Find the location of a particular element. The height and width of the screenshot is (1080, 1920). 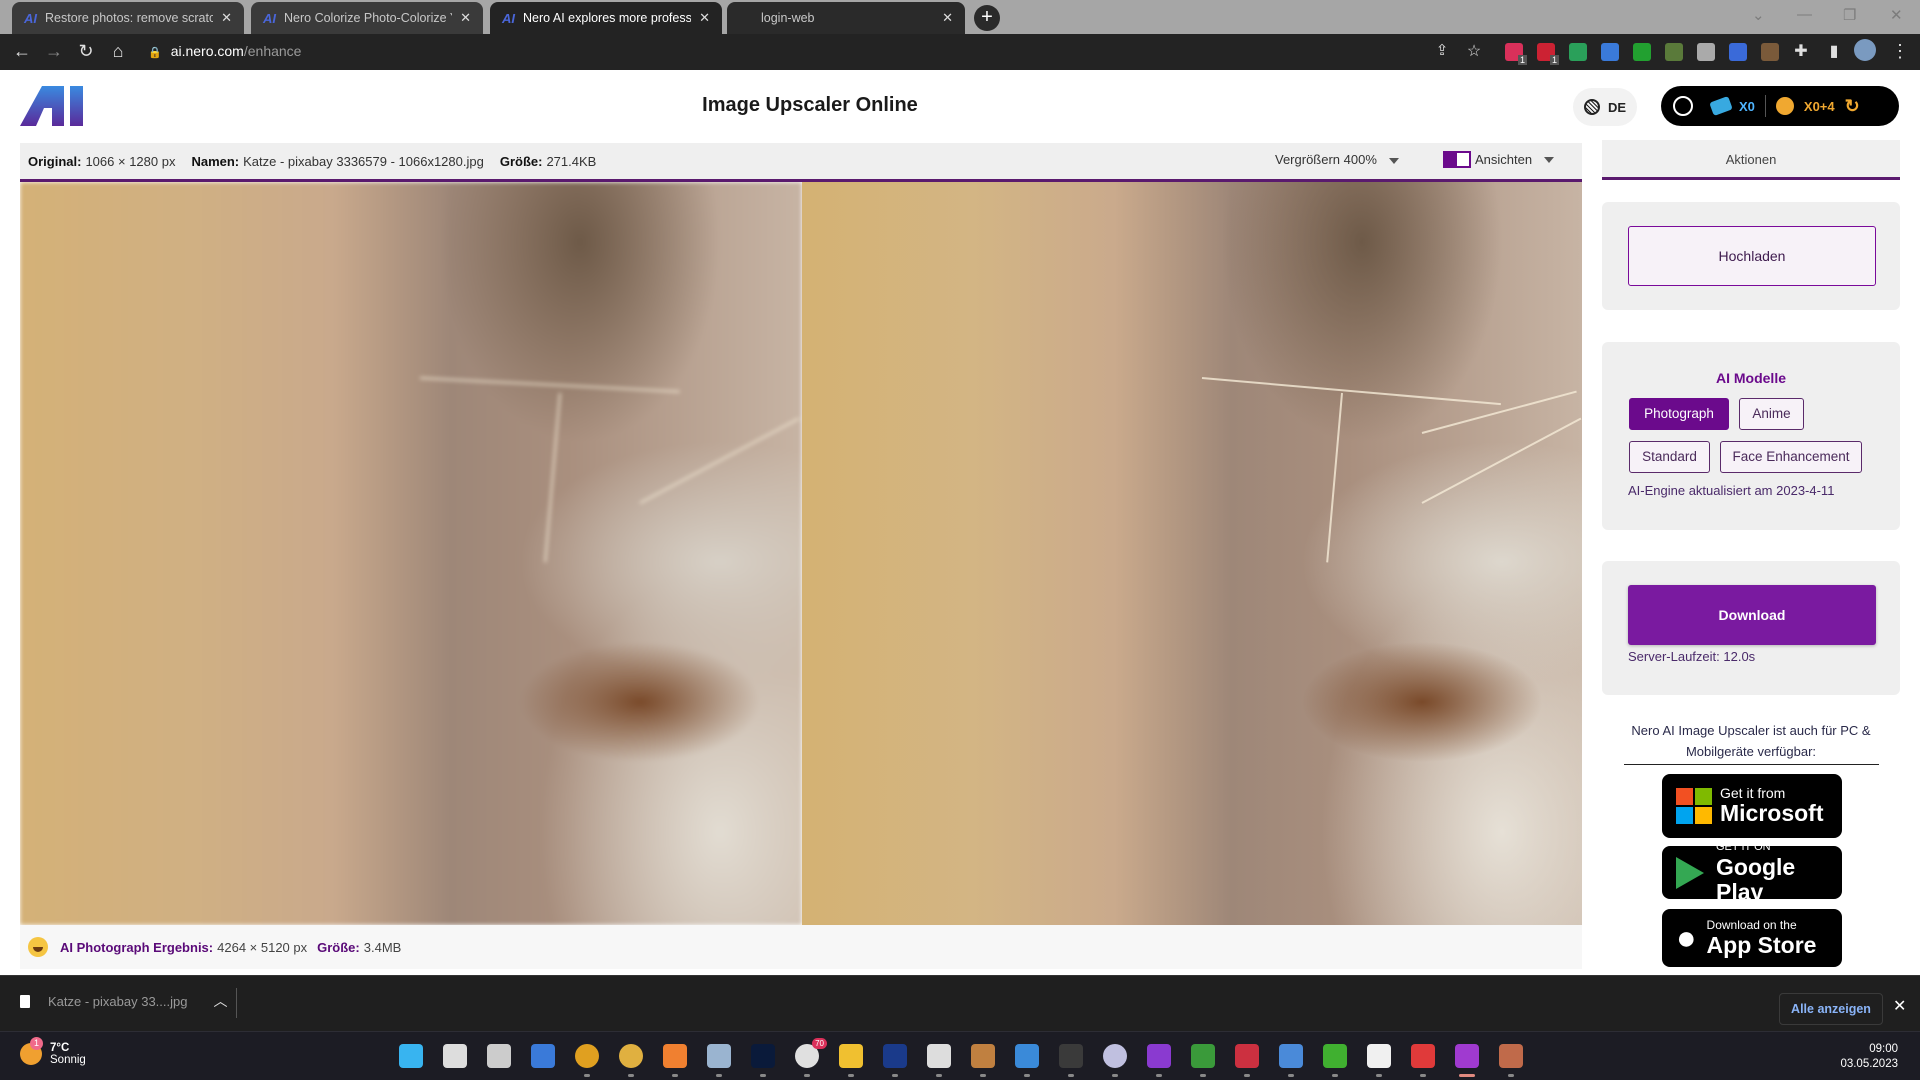

taskbar-resource-monitor-icon is located at coordinates (719, 1056).